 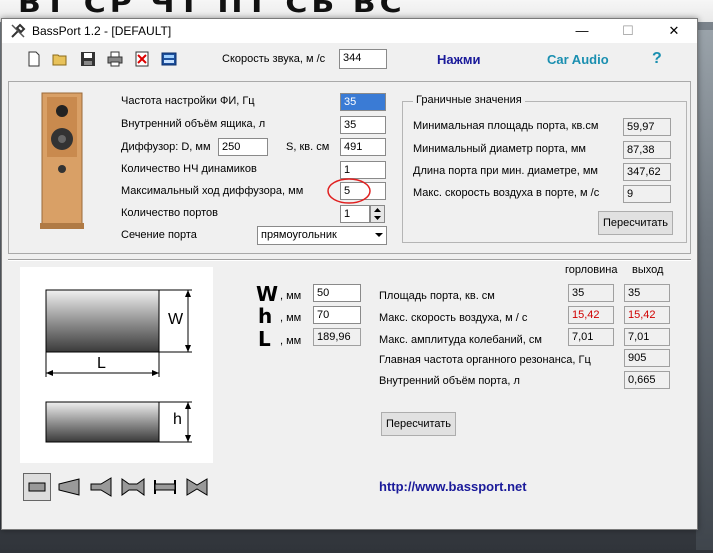 What do you see at coordinates (704, 290) in the screenshot?
I see `background-right-strip` at bounding box center [704, 290].